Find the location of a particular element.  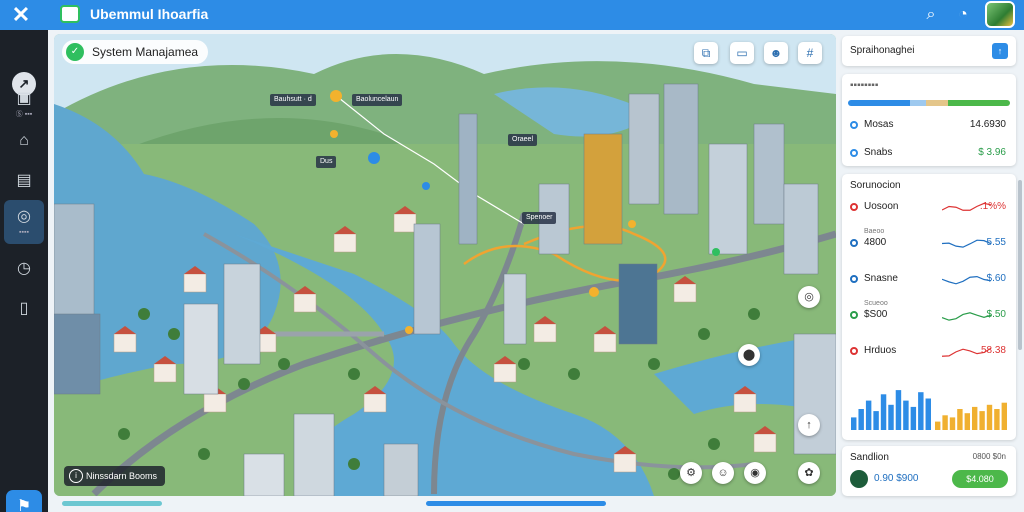

sidebar-item-buildings: ⌂ is located at coordinates (24, 144).